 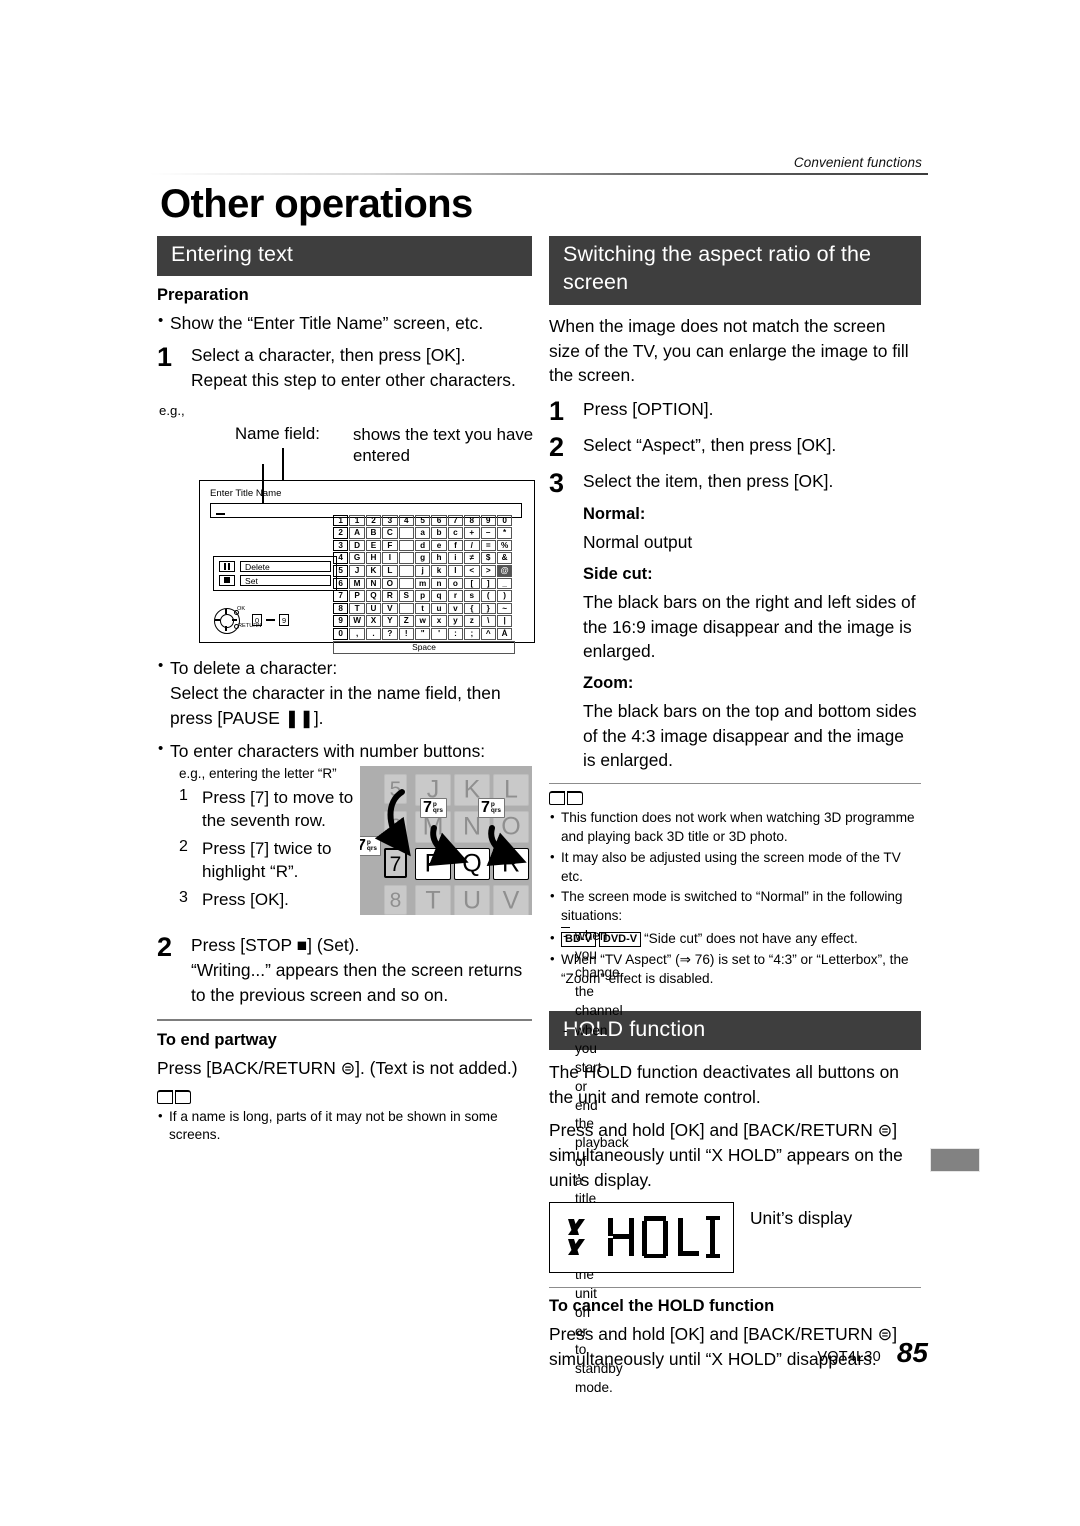 What do you see at coordinates (433, 864) in the screenshot?
I see `keypad-letter-P: P` at bounding box center [433, 864].